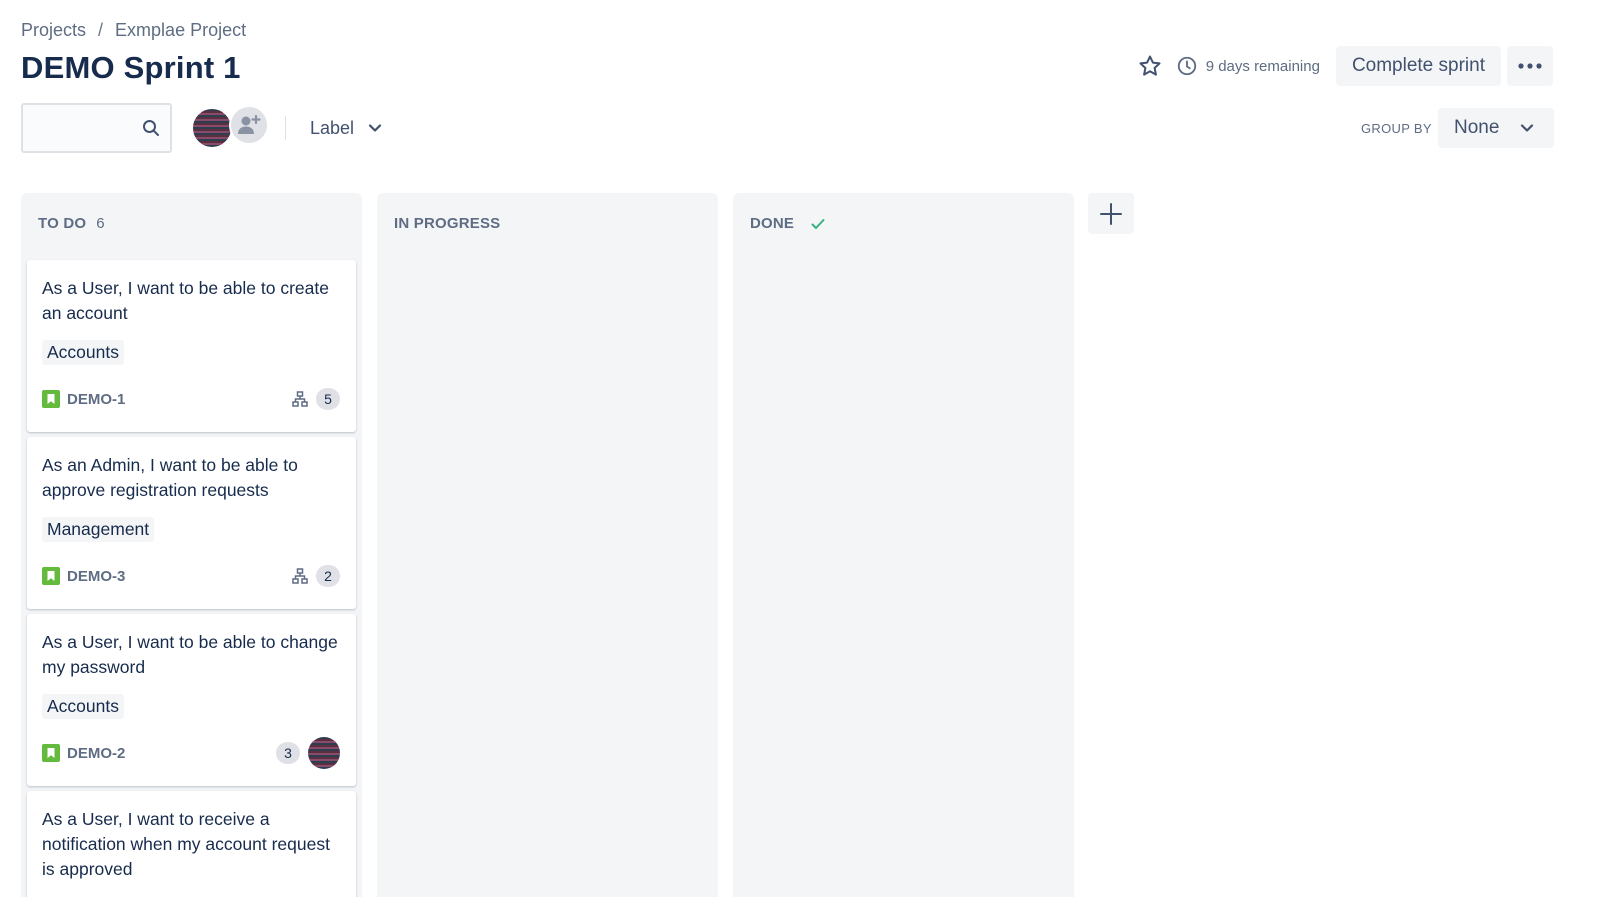 The height and width of the screenshot is (897, 1600). What do you see at coordinates (212, 128) in the screenshot?
I see `avatar` at bounding box center [212, 128].